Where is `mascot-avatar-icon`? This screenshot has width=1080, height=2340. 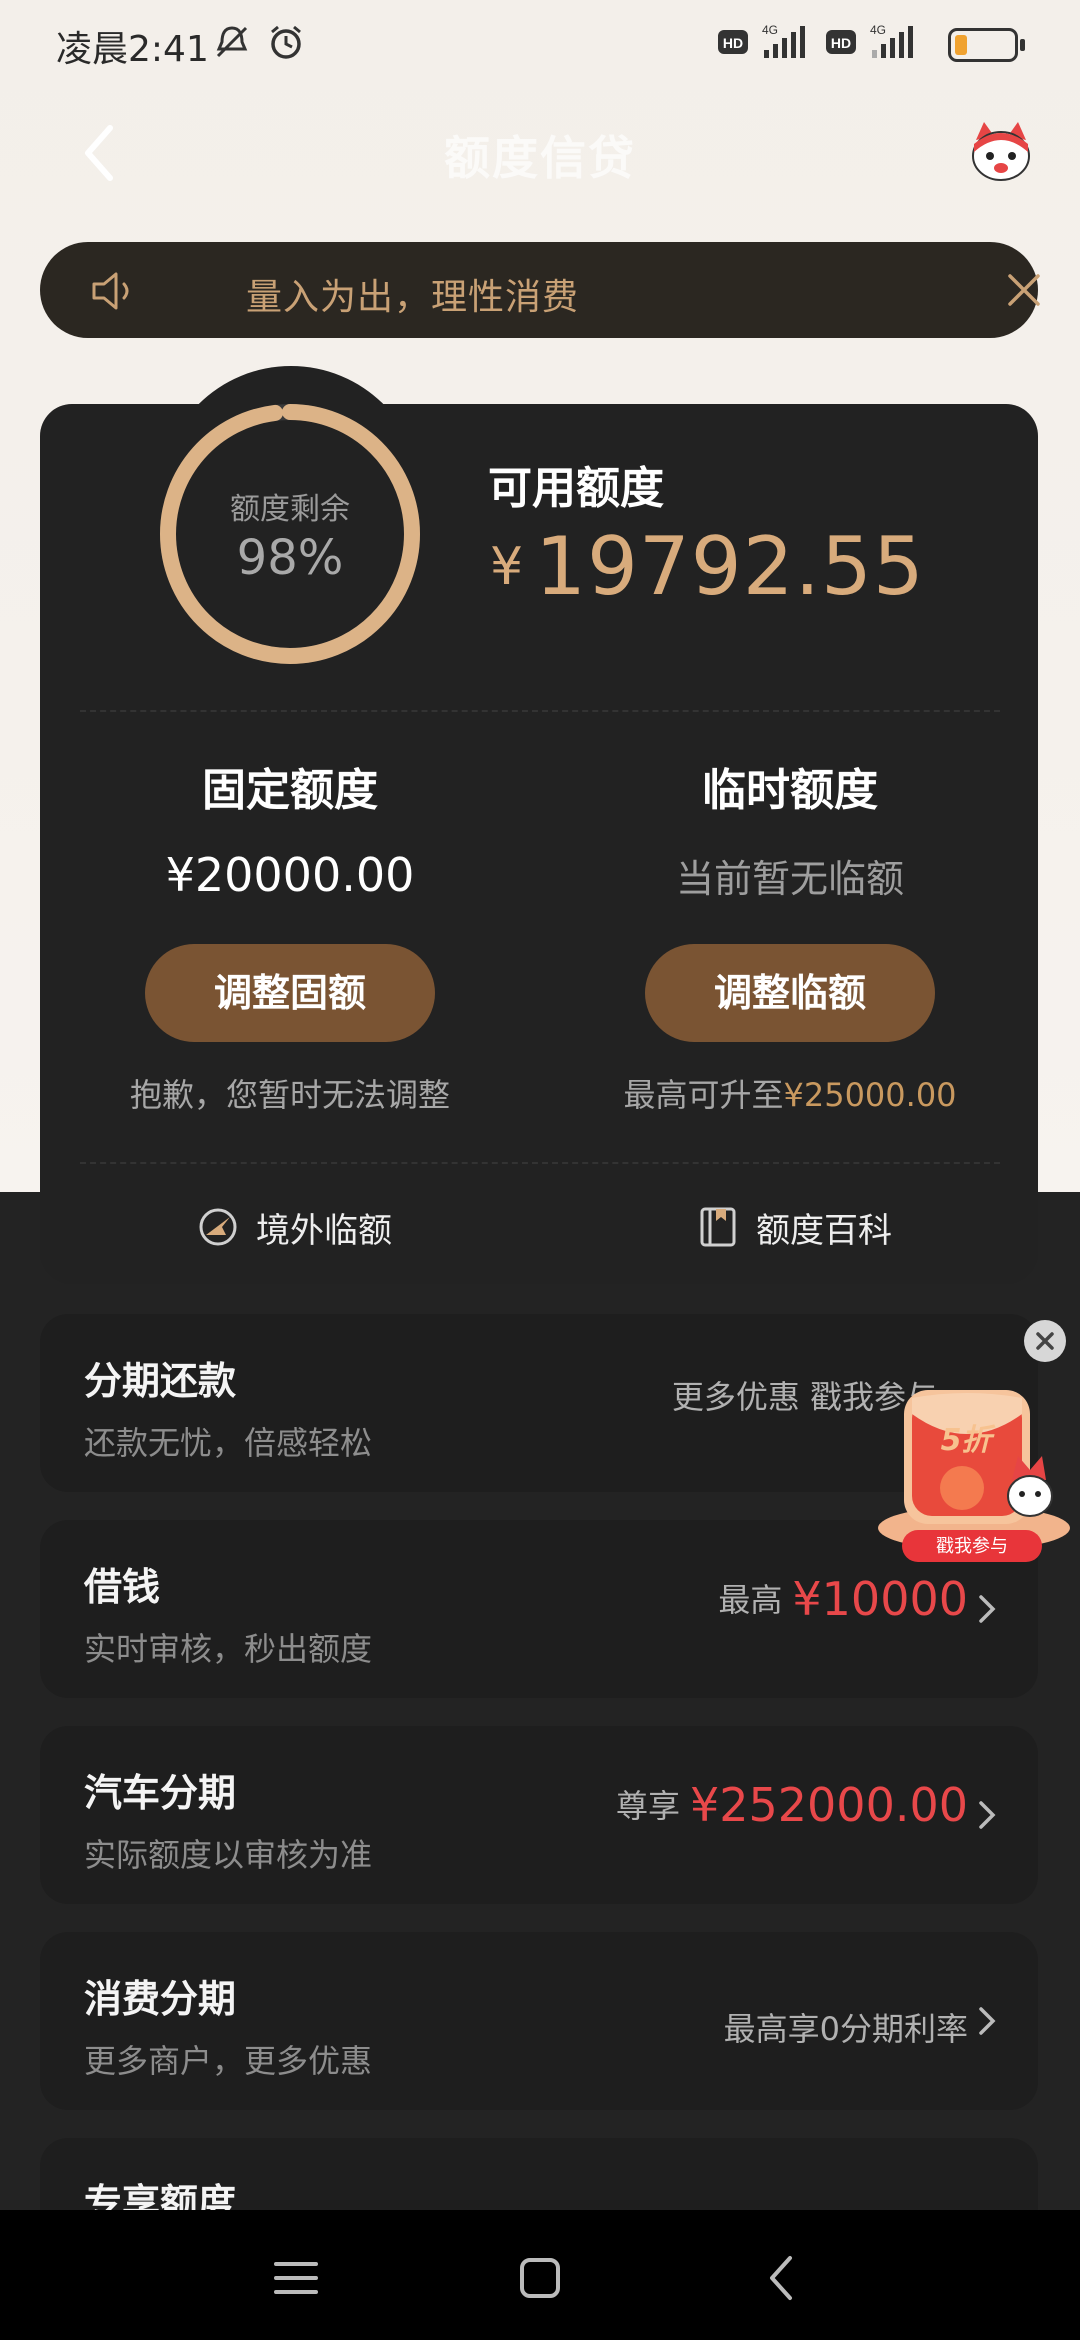
mascot-avatar-icon is located at coordinates (1001, 153).